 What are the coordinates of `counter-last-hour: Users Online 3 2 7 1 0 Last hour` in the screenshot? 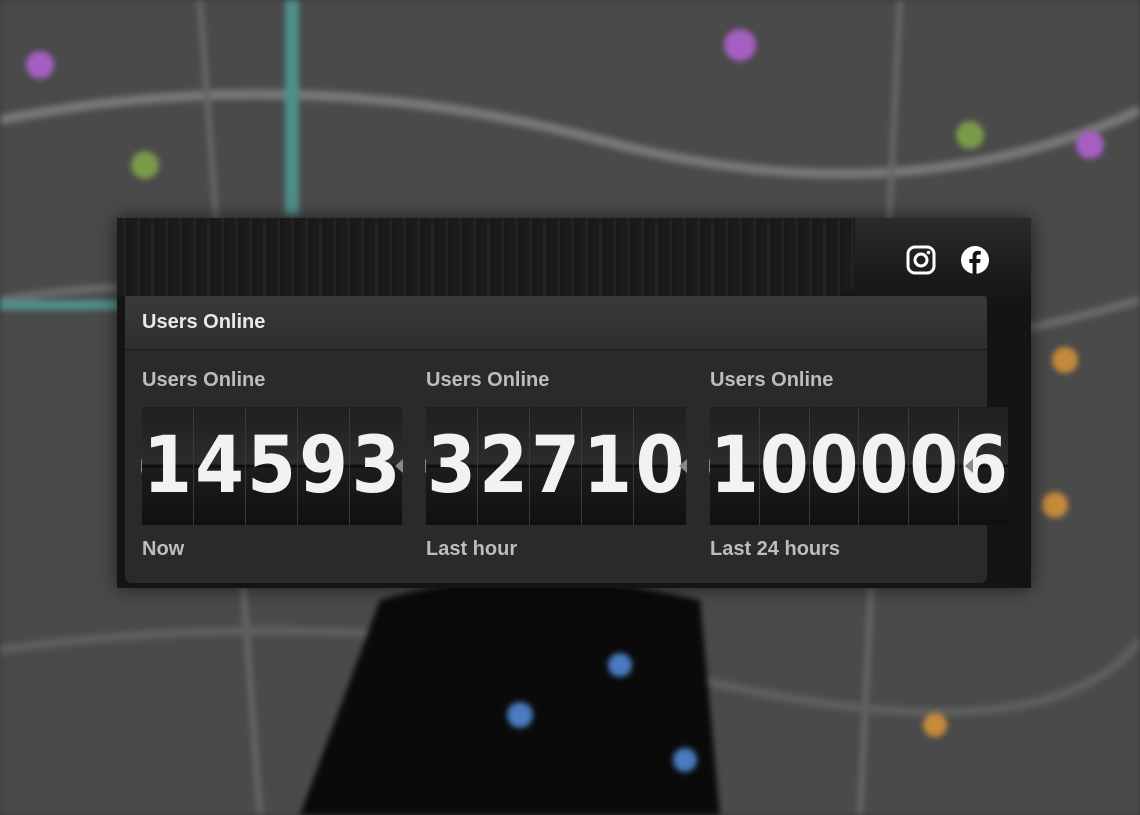 It's located at (556, 465).